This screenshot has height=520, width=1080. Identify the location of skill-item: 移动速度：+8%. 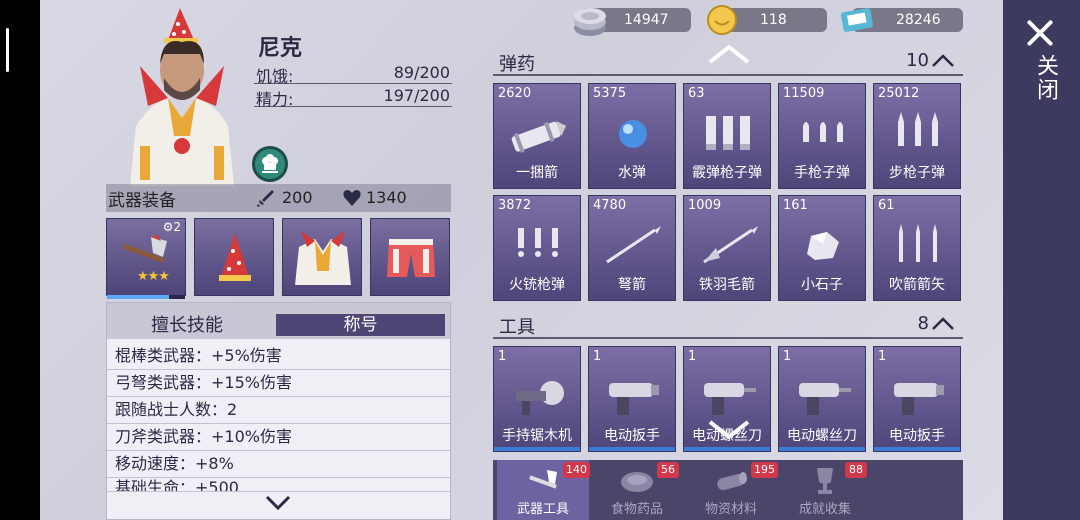
(278, 464).